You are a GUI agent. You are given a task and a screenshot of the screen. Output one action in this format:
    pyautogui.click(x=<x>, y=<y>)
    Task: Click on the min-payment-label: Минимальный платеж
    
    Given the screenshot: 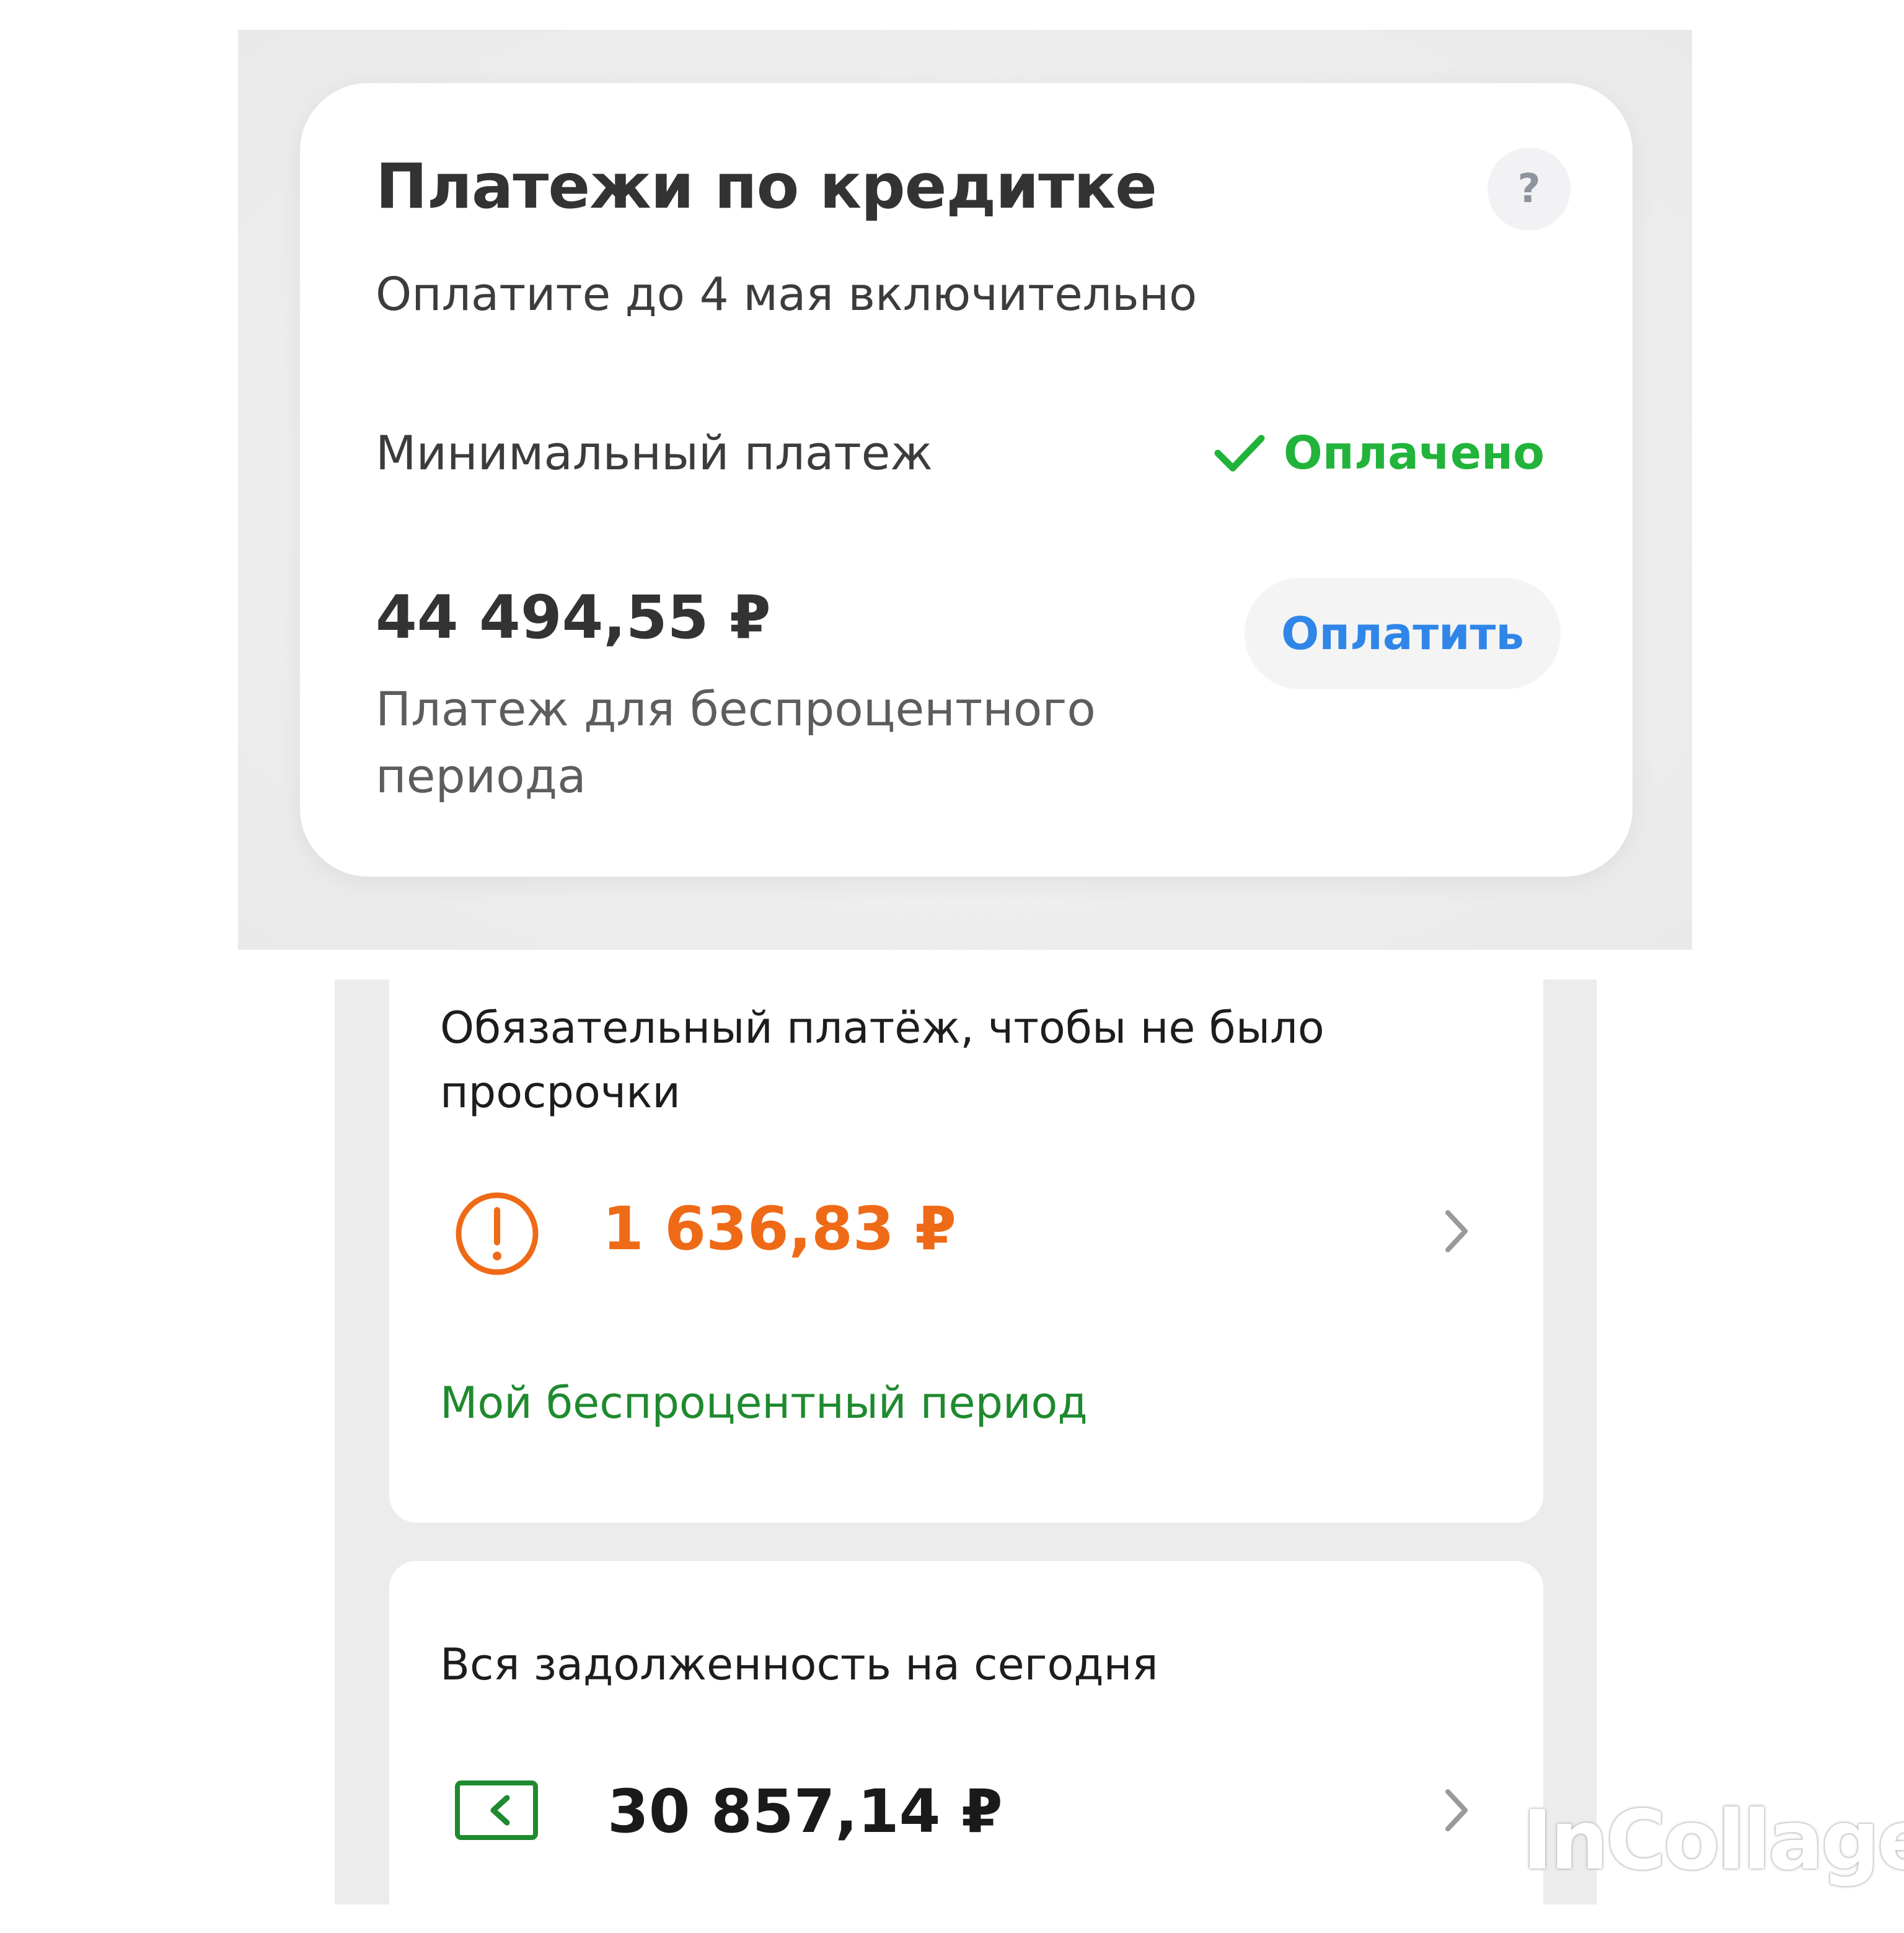 What is the action you would take?
    pyautogui.click(x=654, y=452)
    